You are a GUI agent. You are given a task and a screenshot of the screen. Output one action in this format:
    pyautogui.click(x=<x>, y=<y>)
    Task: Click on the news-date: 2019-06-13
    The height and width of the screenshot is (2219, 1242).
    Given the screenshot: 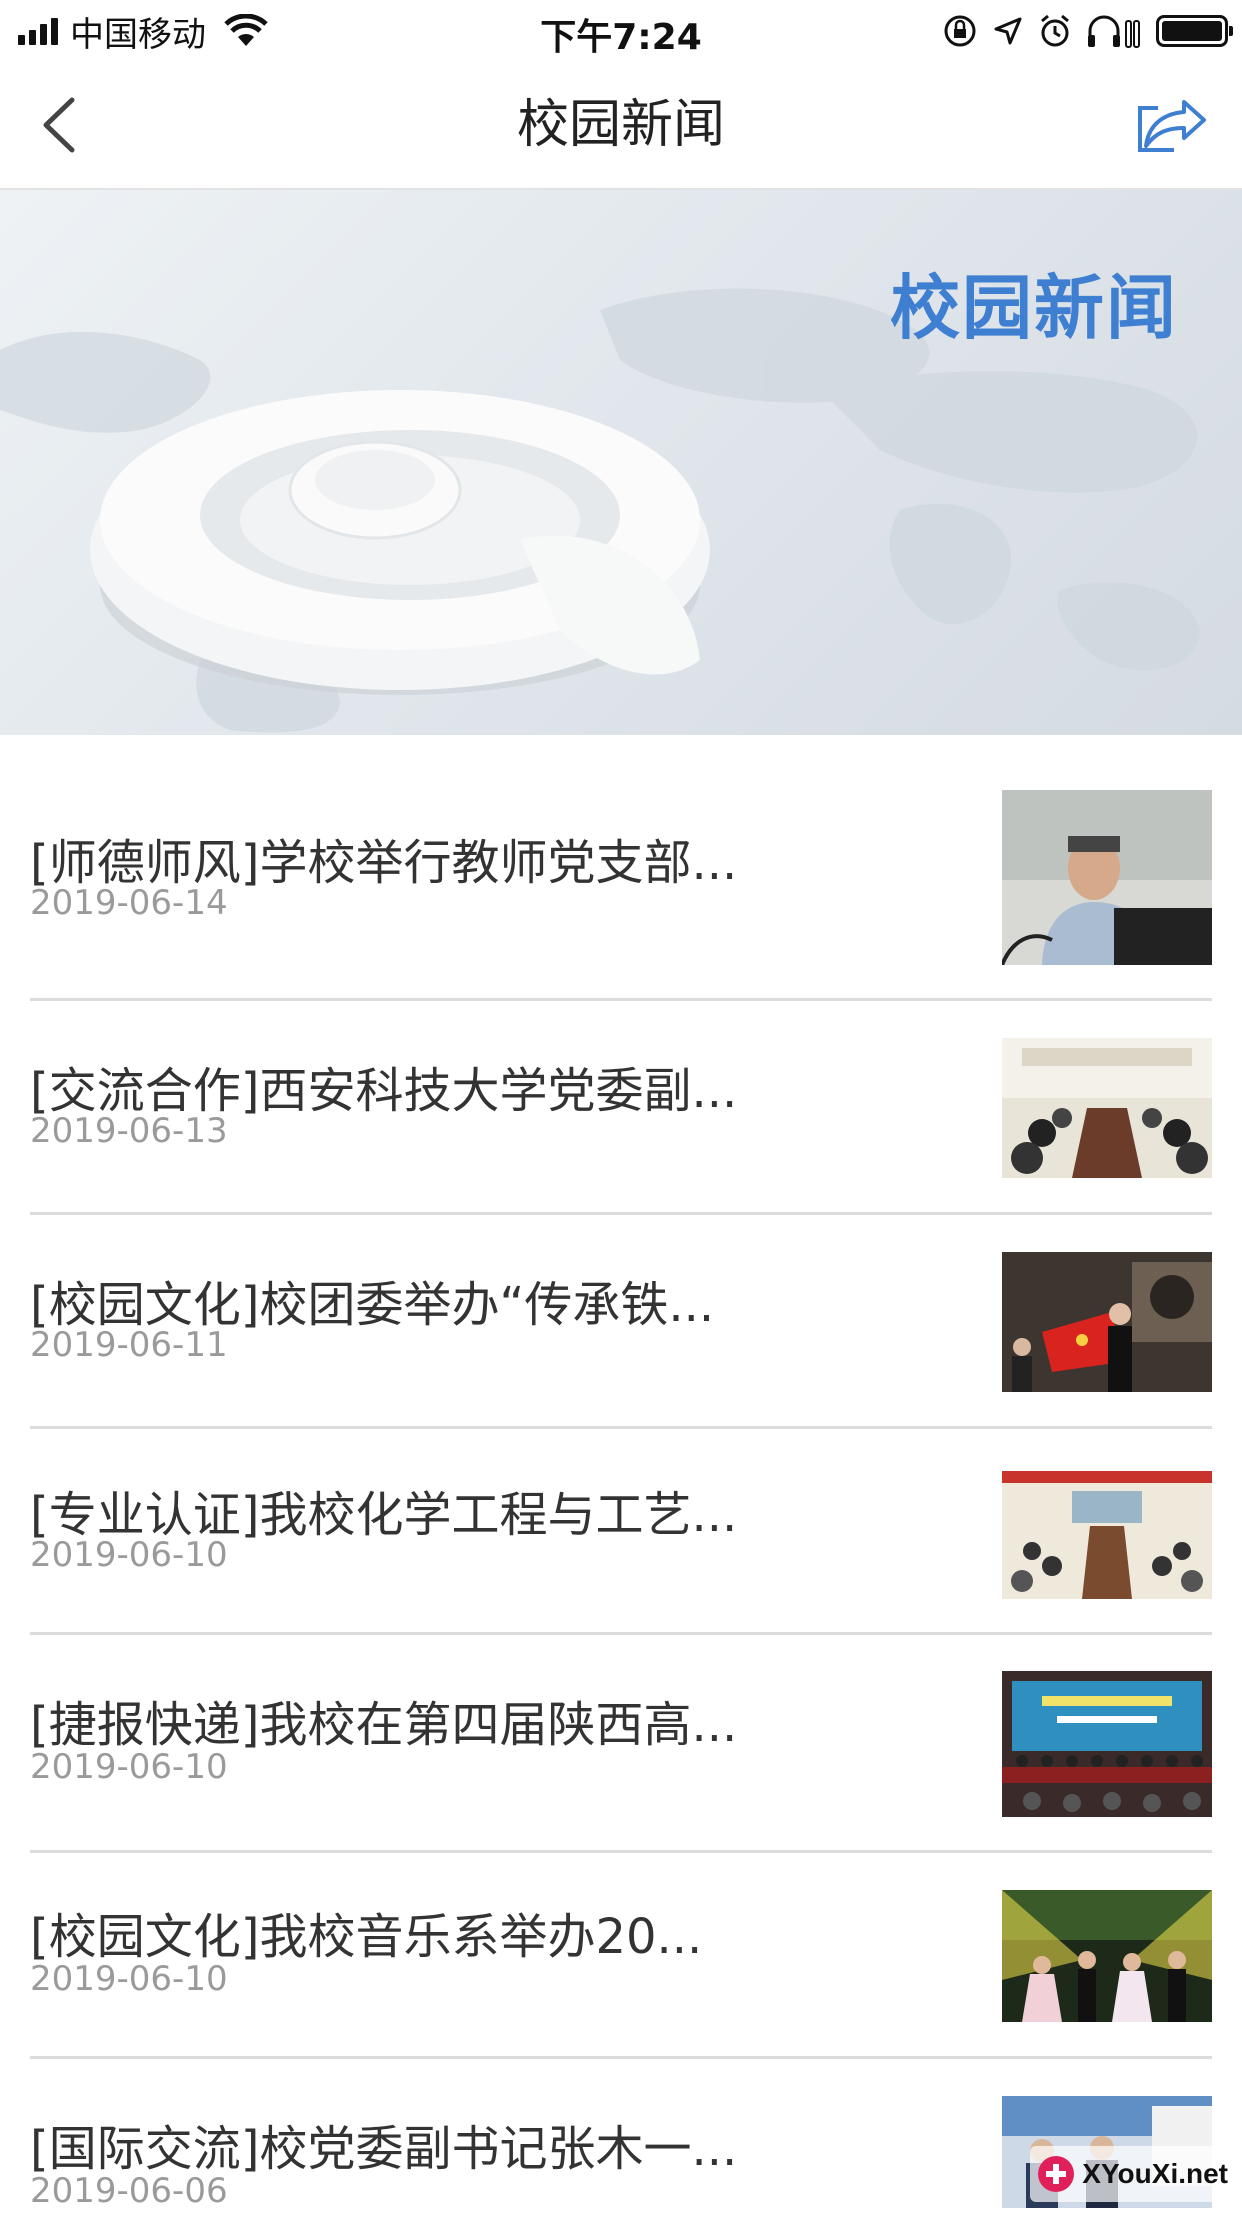 What is the action you would take?
    pyautogui.click(x=129, y=1131)
    